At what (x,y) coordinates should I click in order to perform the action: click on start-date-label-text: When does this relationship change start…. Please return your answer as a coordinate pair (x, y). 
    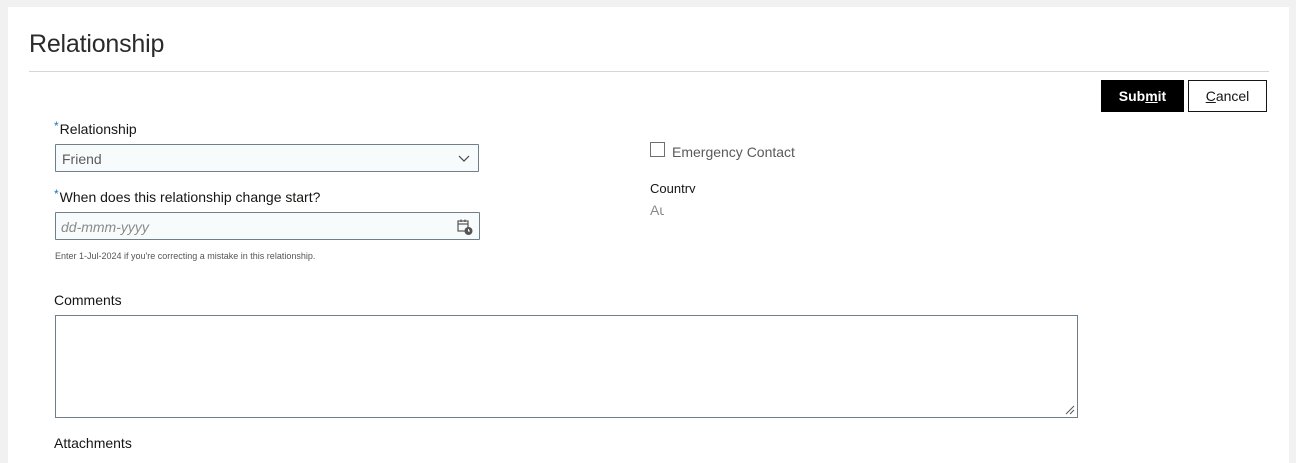
    Looking at the image, I should click on (190, 197).